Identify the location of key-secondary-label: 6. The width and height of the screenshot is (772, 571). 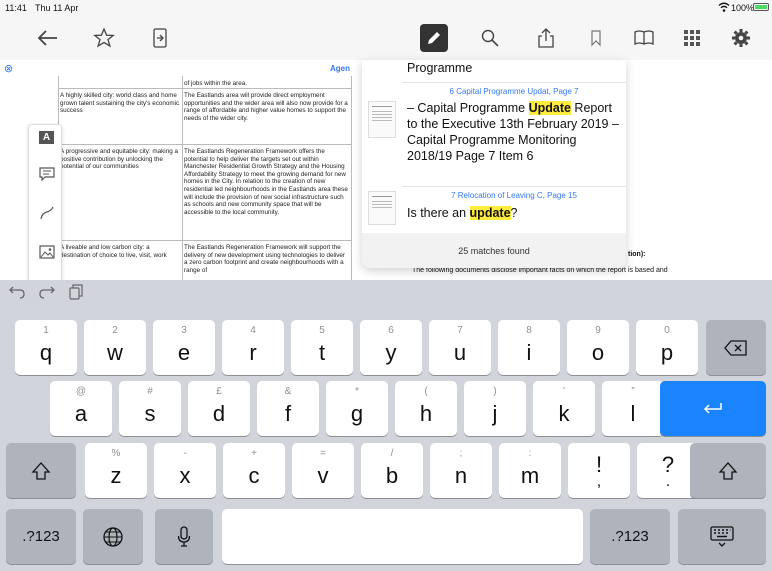
(391, 330).